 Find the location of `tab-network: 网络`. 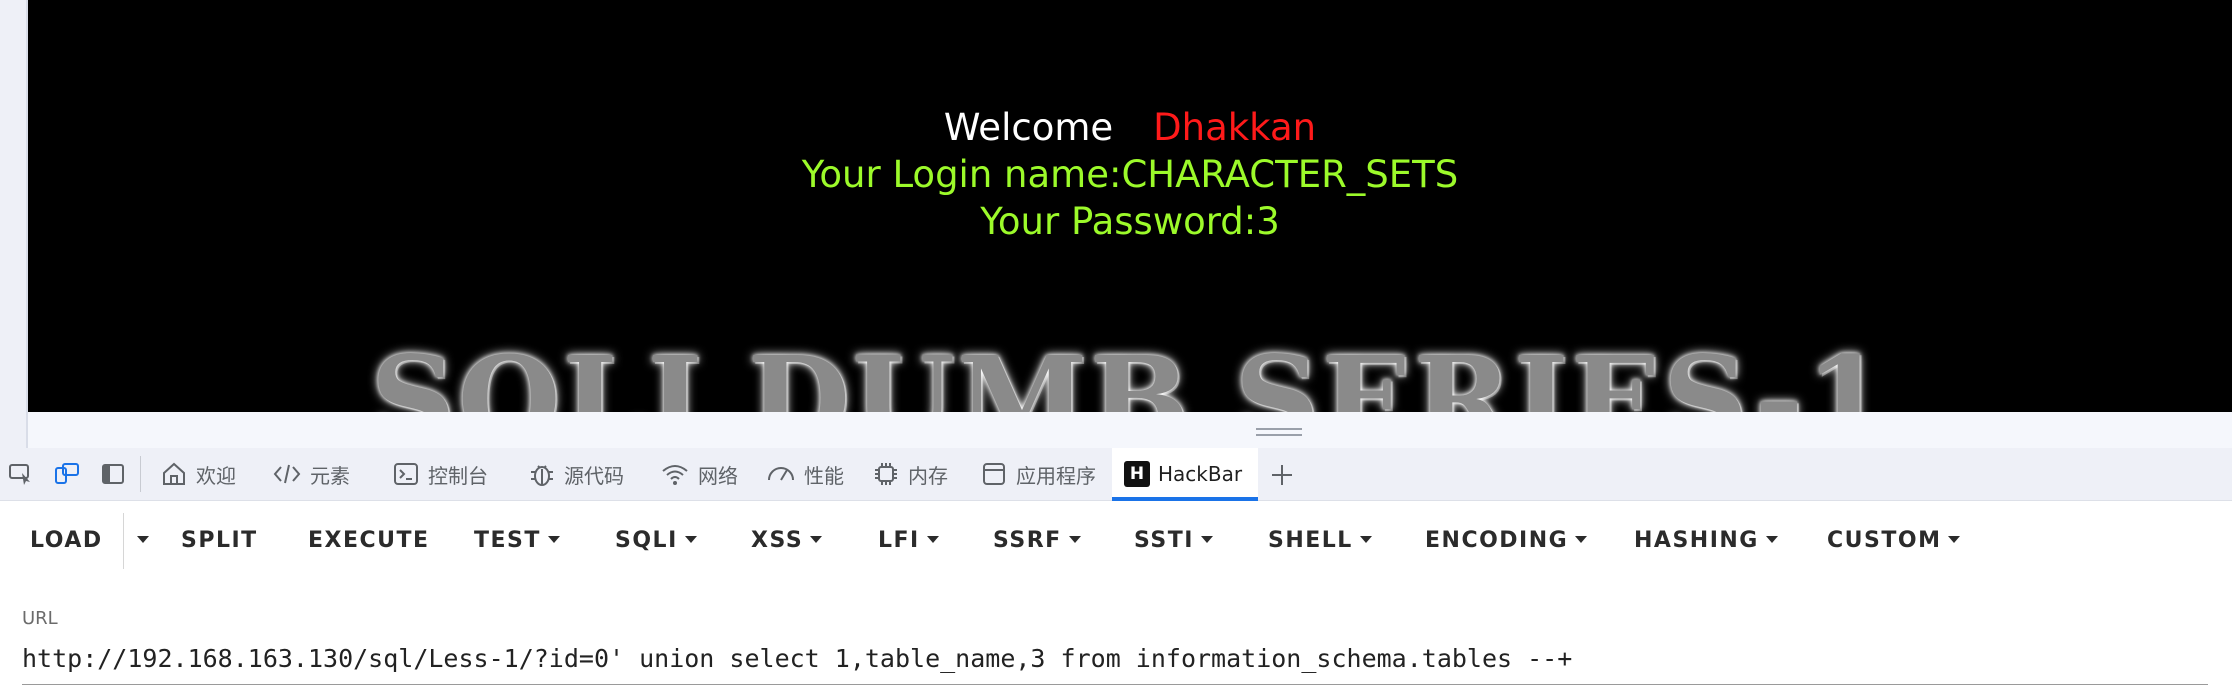

tab-network: 网络 is located at coordinates (699, 474).